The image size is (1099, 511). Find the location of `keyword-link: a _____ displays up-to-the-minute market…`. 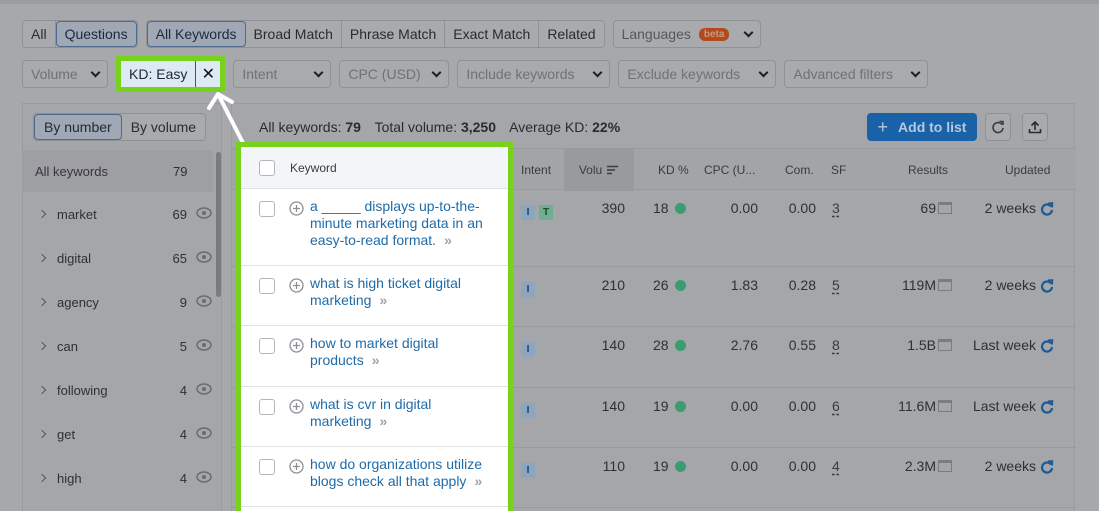

keyword-link: a _____ displays up-to-the-minute market… is located at coordinates (396, 223).